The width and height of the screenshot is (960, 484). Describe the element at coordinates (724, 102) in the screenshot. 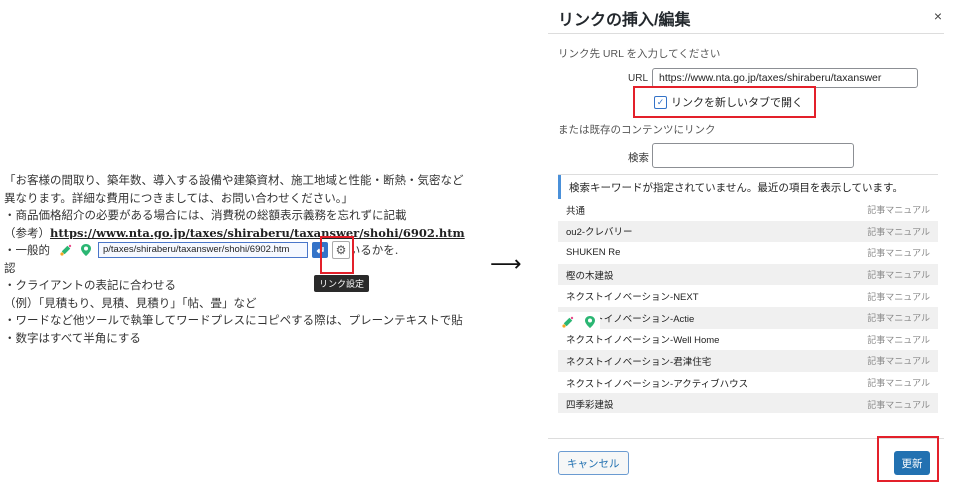

I see `highlight-box-new-tab` at that location.